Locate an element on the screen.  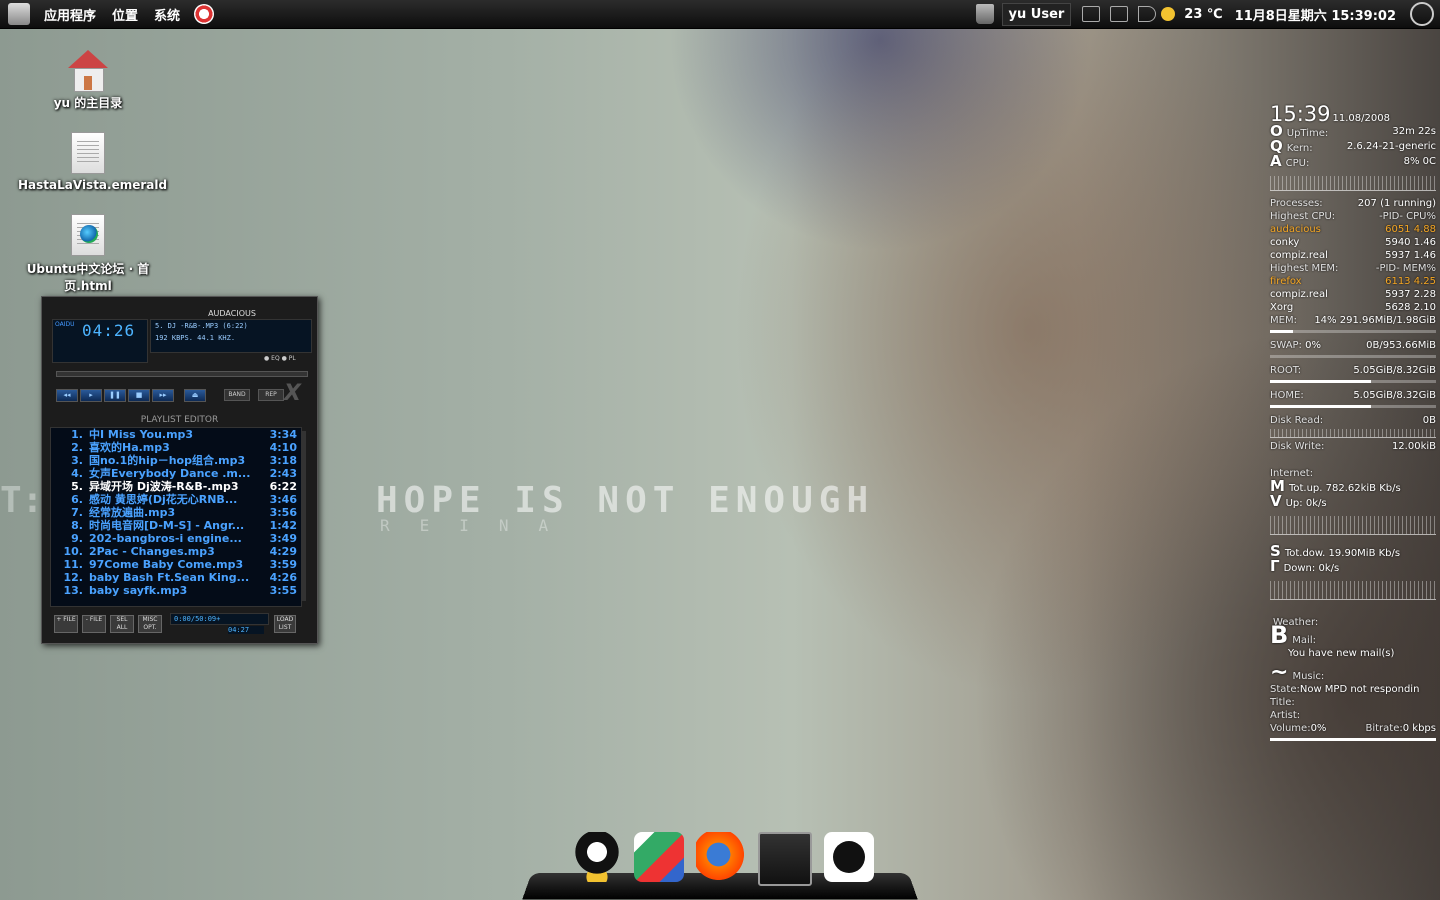
ubuntu-logo-icon is located at coordinates (19, 14).